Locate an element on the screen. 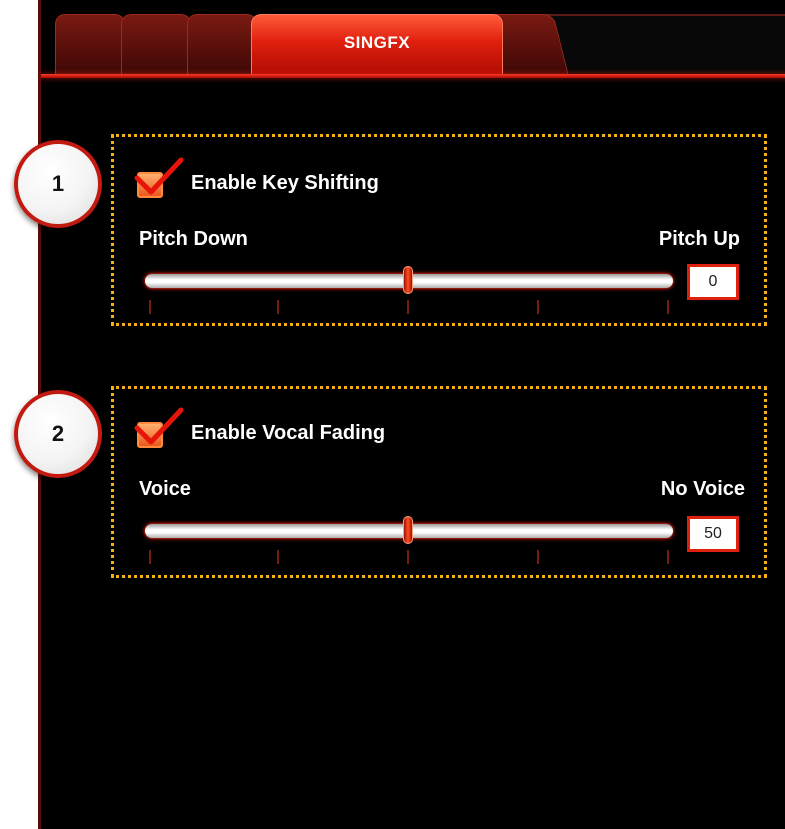 The height and width of the screenshot is (829, 785). key-shifting-checkbox is located at coordinates (159, 177).